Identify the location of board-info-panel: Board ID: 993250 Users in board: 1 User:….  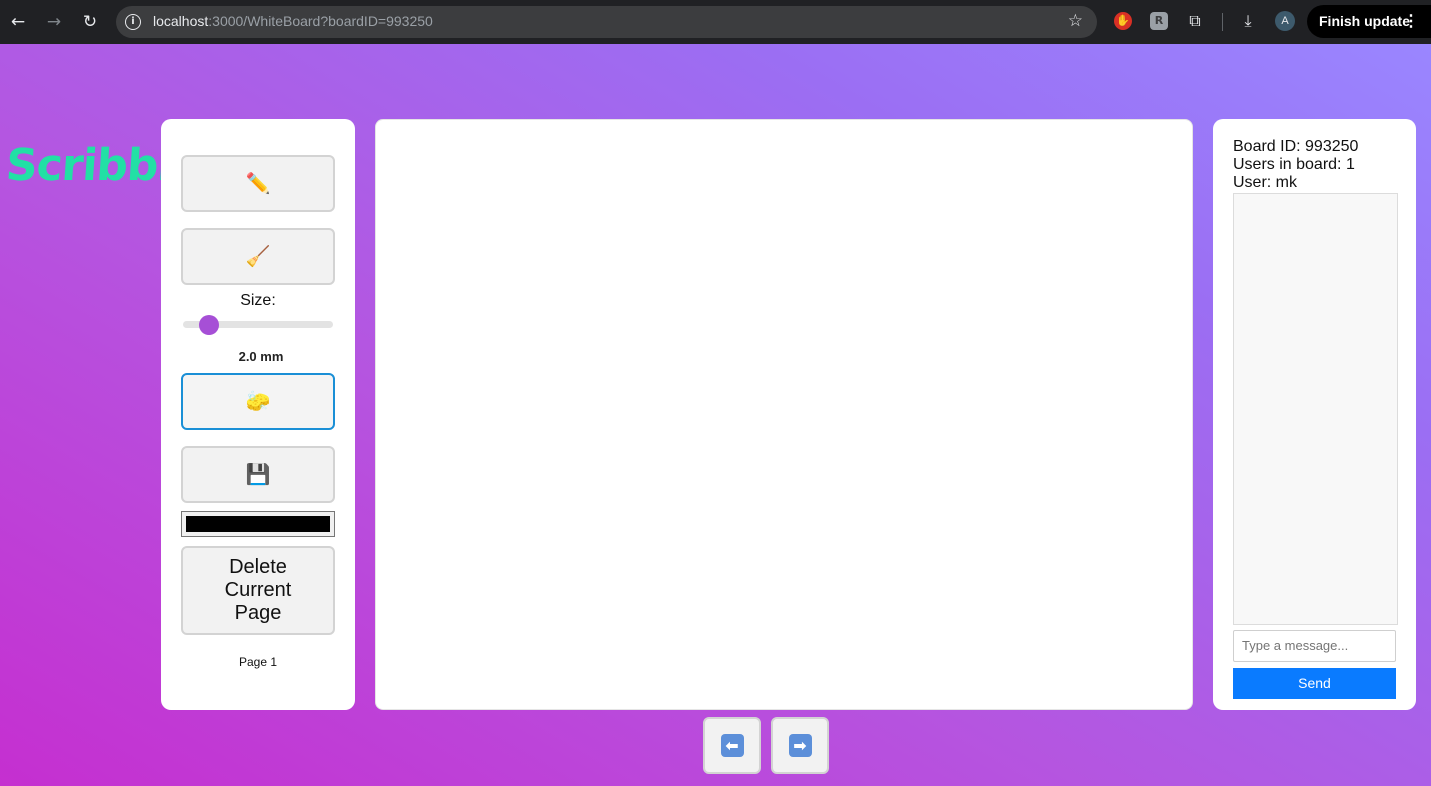
(1314, 414).